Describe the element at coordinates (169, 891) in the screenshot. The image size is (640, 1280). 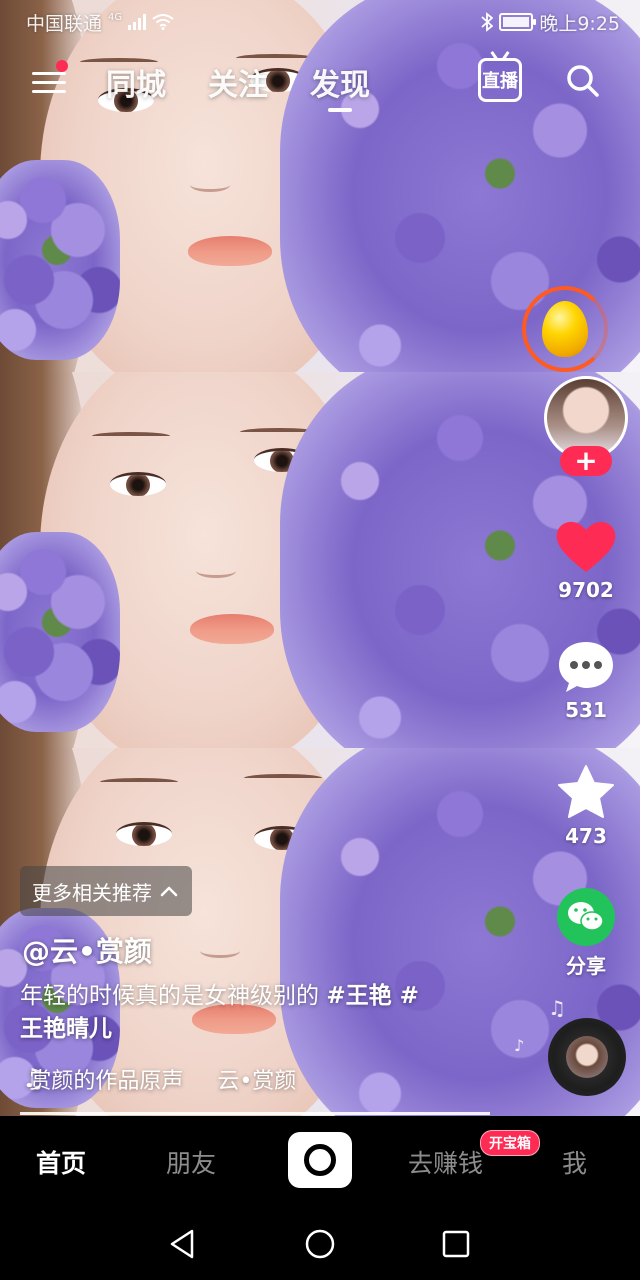
I see `chevron-up-icon` at that location.